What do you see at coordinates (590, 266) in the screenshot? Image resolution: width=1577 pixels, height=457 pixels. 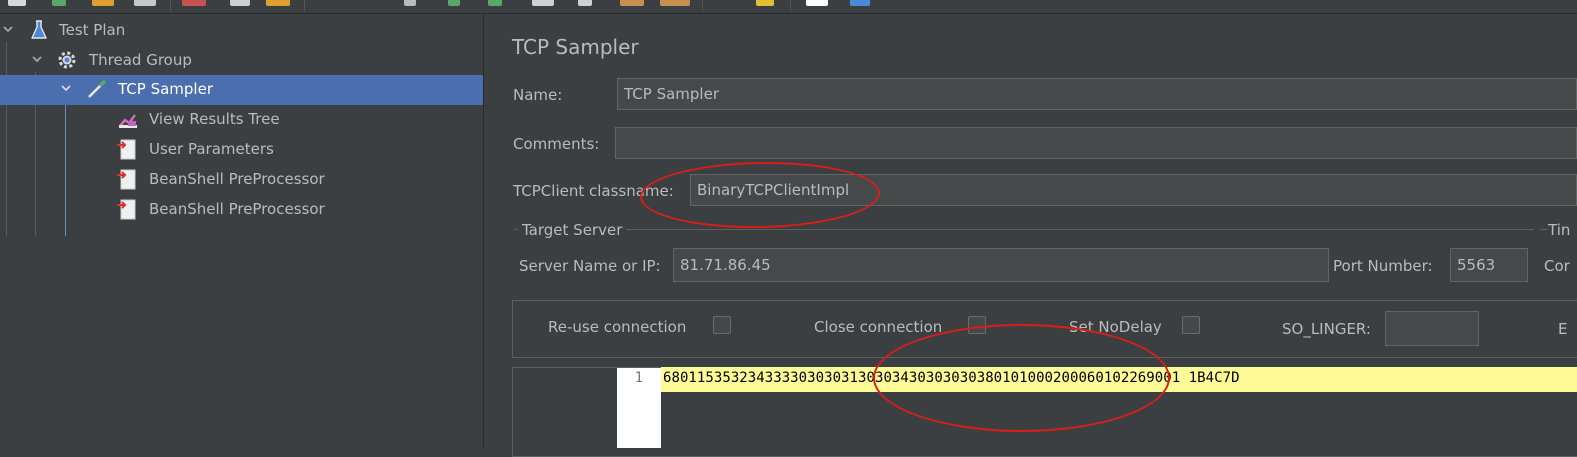 I see `server-label: Server Name or IP:` at bounding box center [590, 266].